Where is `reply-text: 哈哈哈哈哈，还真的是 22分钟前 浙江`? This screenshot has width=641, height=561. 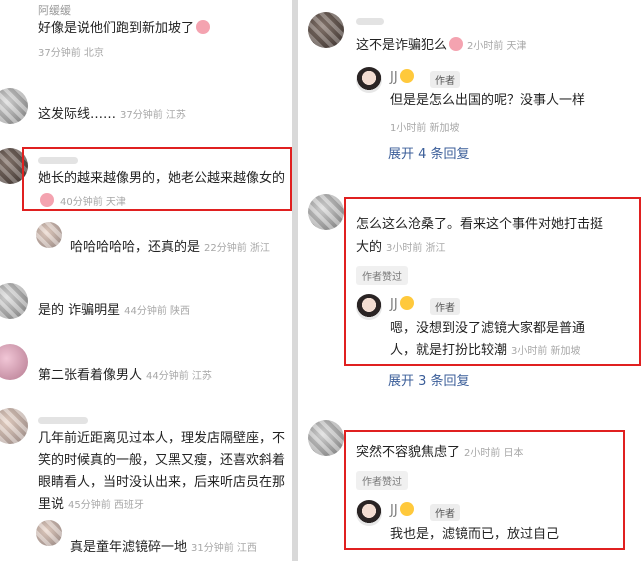
reply-text: 哈哈哈哈哈，还真的是 22分钟前 浙江 is located at coordinates (170, 247).